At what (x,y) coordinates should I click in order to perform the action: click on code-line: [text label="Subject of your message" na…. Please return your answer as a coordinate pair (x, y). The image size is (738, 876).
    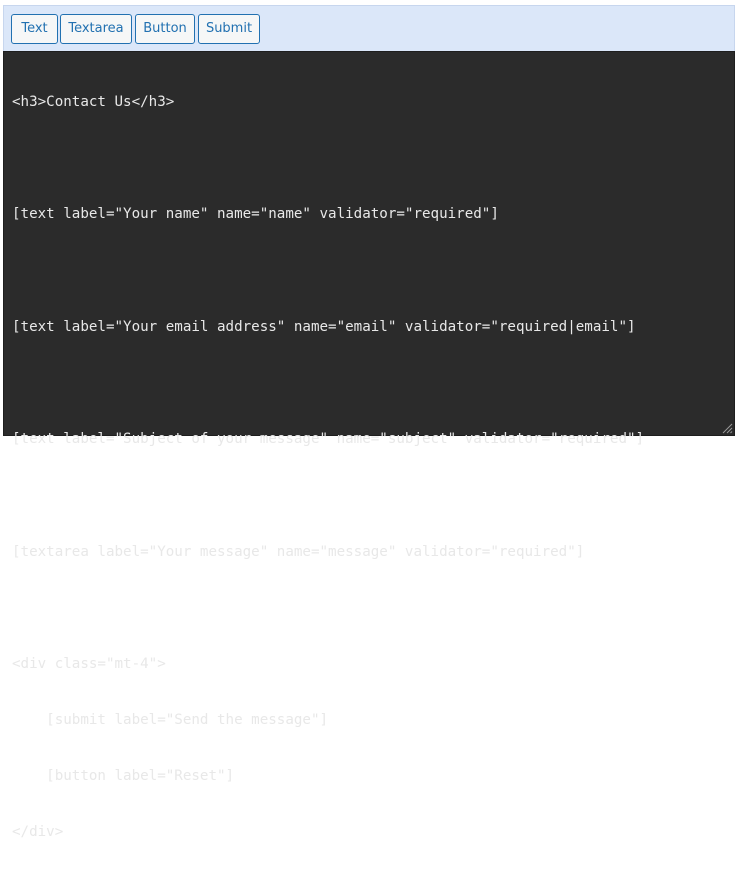
    Looking at the image, I should click on (328, 439).